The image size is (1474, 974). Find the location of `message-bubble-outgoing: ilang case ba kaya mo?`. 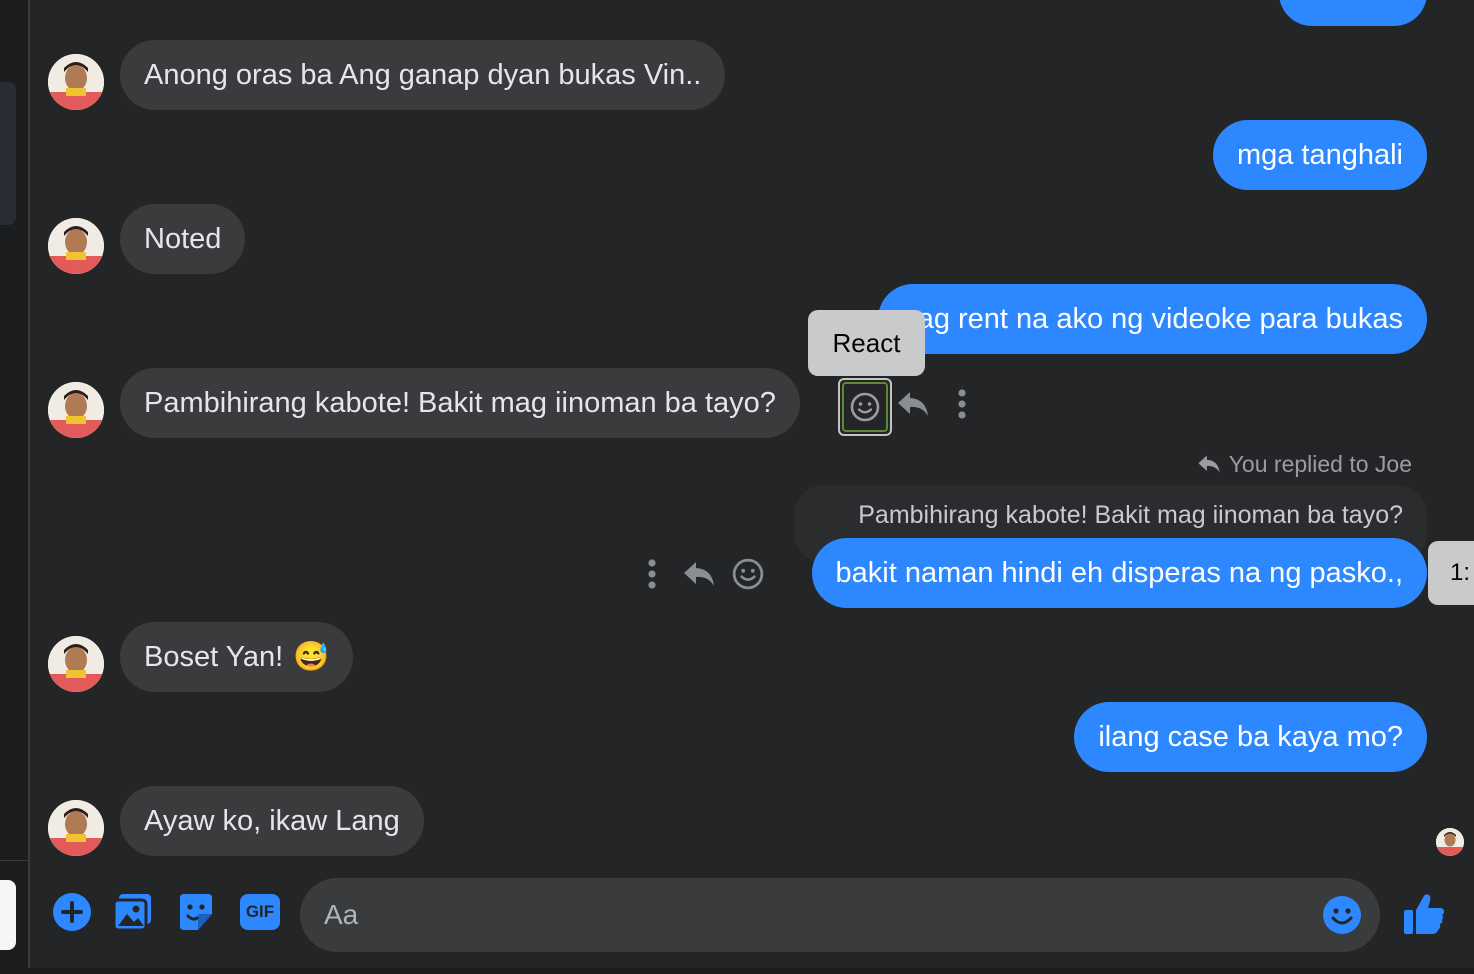

message-bubble-outgoing: ilang case ba kaya mo? is located at coordinates (1250, 737).